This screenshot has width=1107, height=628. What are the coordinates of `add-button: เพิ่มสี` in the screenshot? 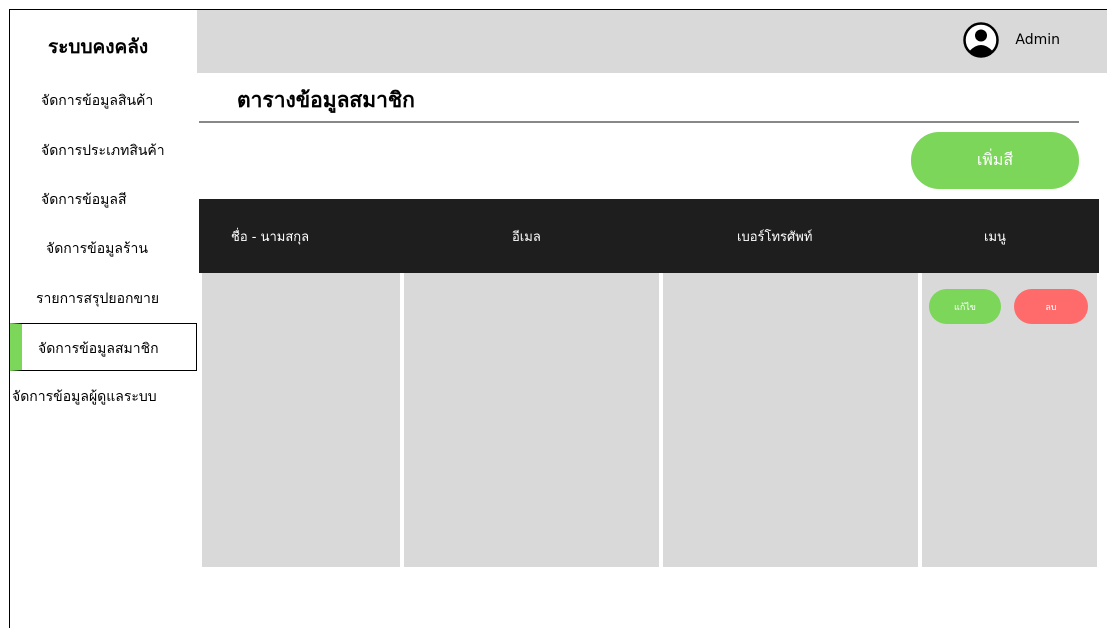 It's located at (995, 160).